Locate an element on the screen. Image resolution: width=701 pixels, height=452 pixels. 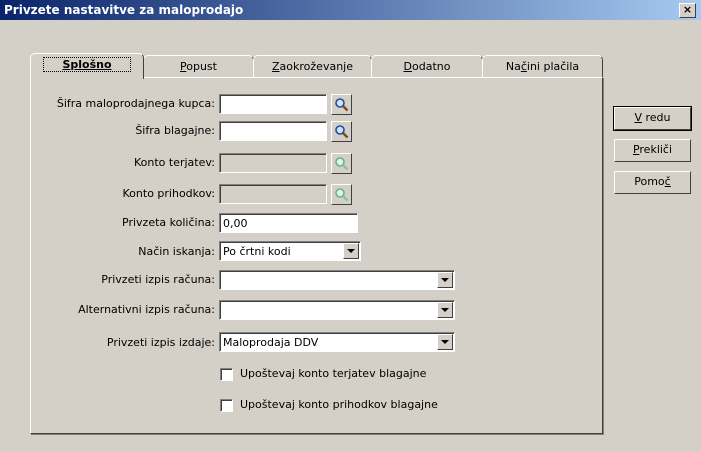
konto-prihodkov-input is located at coordinates (273, 194).